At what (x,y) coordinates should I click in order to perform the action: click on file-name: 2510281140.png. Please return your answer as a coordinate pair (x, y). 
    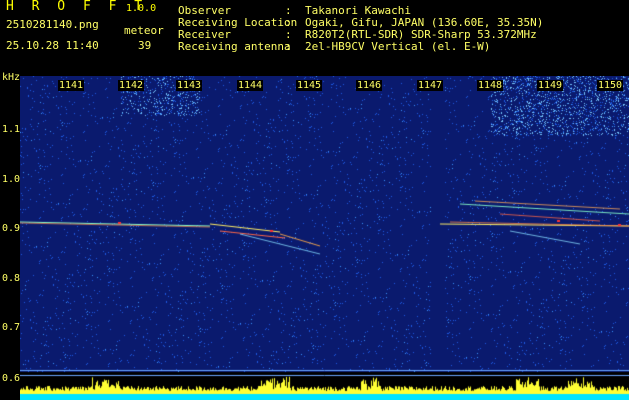
    Looking at the image, I should click on (52, 24).